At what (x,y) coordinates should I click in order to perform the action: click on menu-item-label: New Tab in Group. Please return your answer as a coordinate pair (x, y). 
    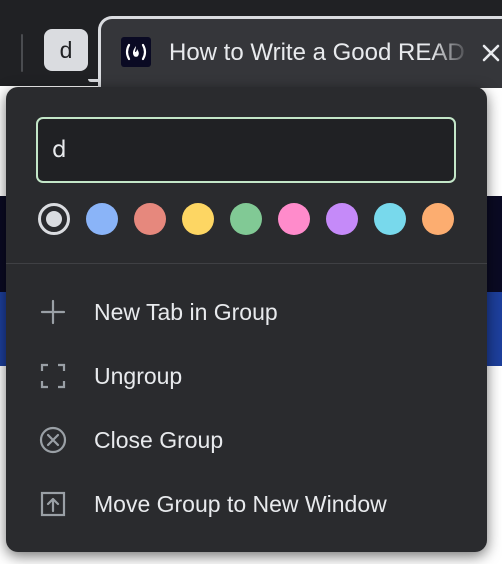
    Looking at the image, I should click on (186, 312).